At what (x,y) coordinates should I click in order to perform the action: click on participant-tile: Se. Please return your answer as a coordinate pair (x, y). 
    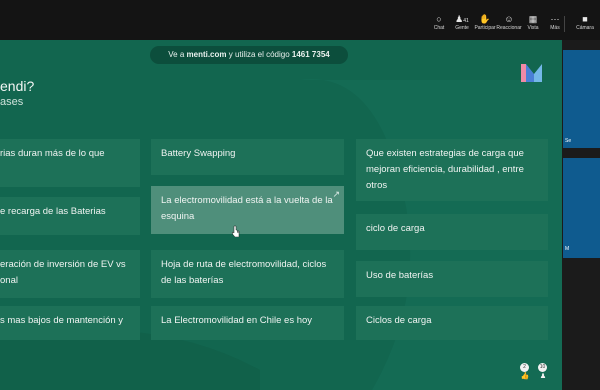
    Looking at the image, I should click on (581, 99).